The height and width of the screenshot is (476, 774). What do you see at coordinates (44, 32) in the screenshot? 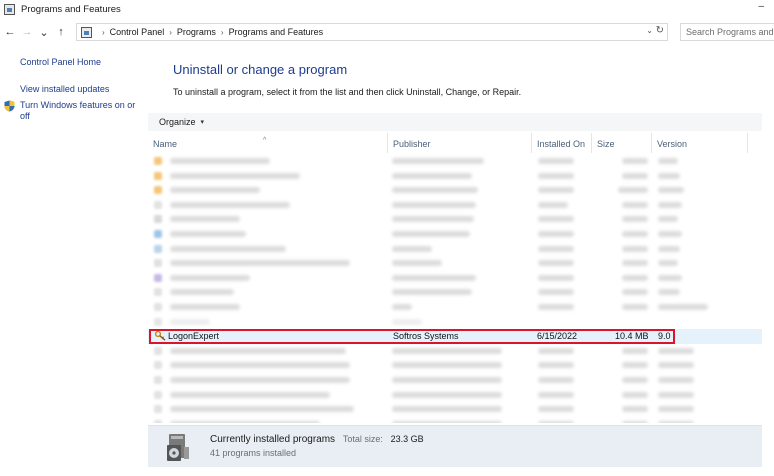
I see `recent-locations-icon: ⌄` at bounding box center [44, 32].